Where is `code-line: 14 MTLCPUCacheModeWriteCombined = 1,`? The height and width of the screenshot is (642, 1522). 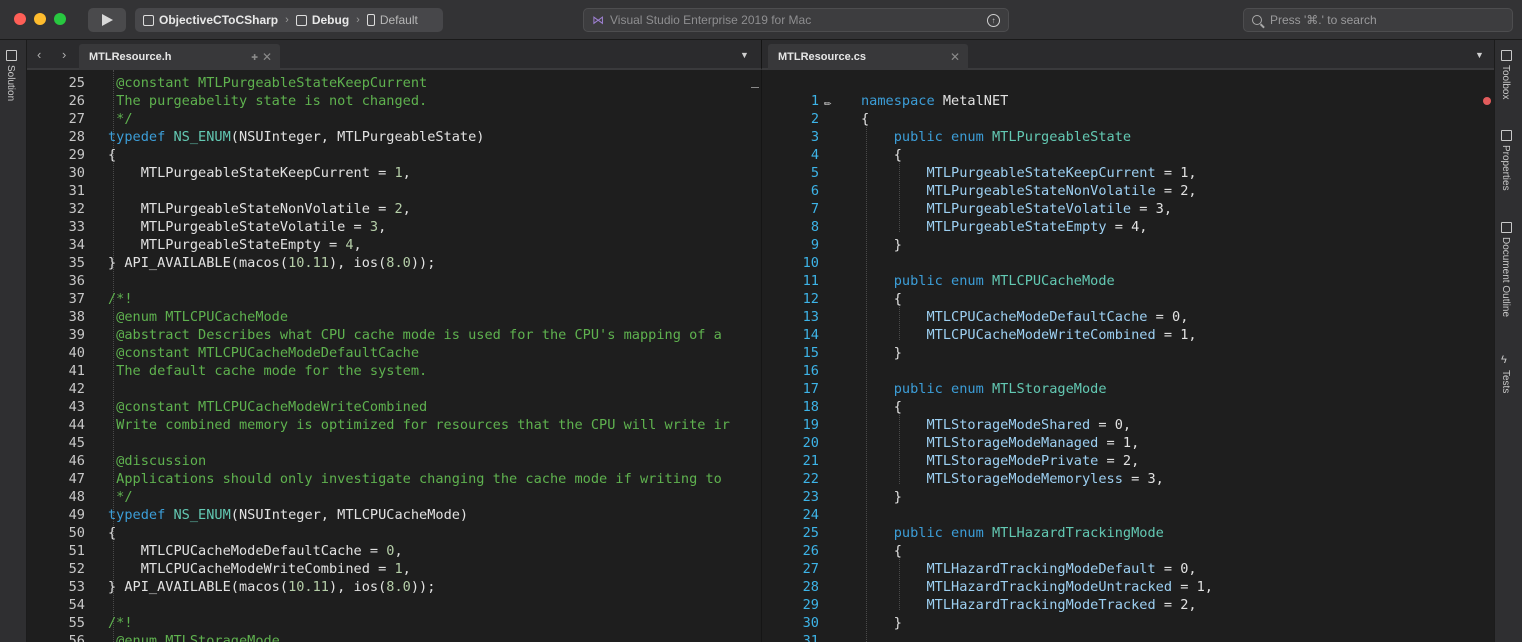 code-line: 14 MTLCPUCacheModeWriteCombined = 1, is located at coordinates (1128, 335).